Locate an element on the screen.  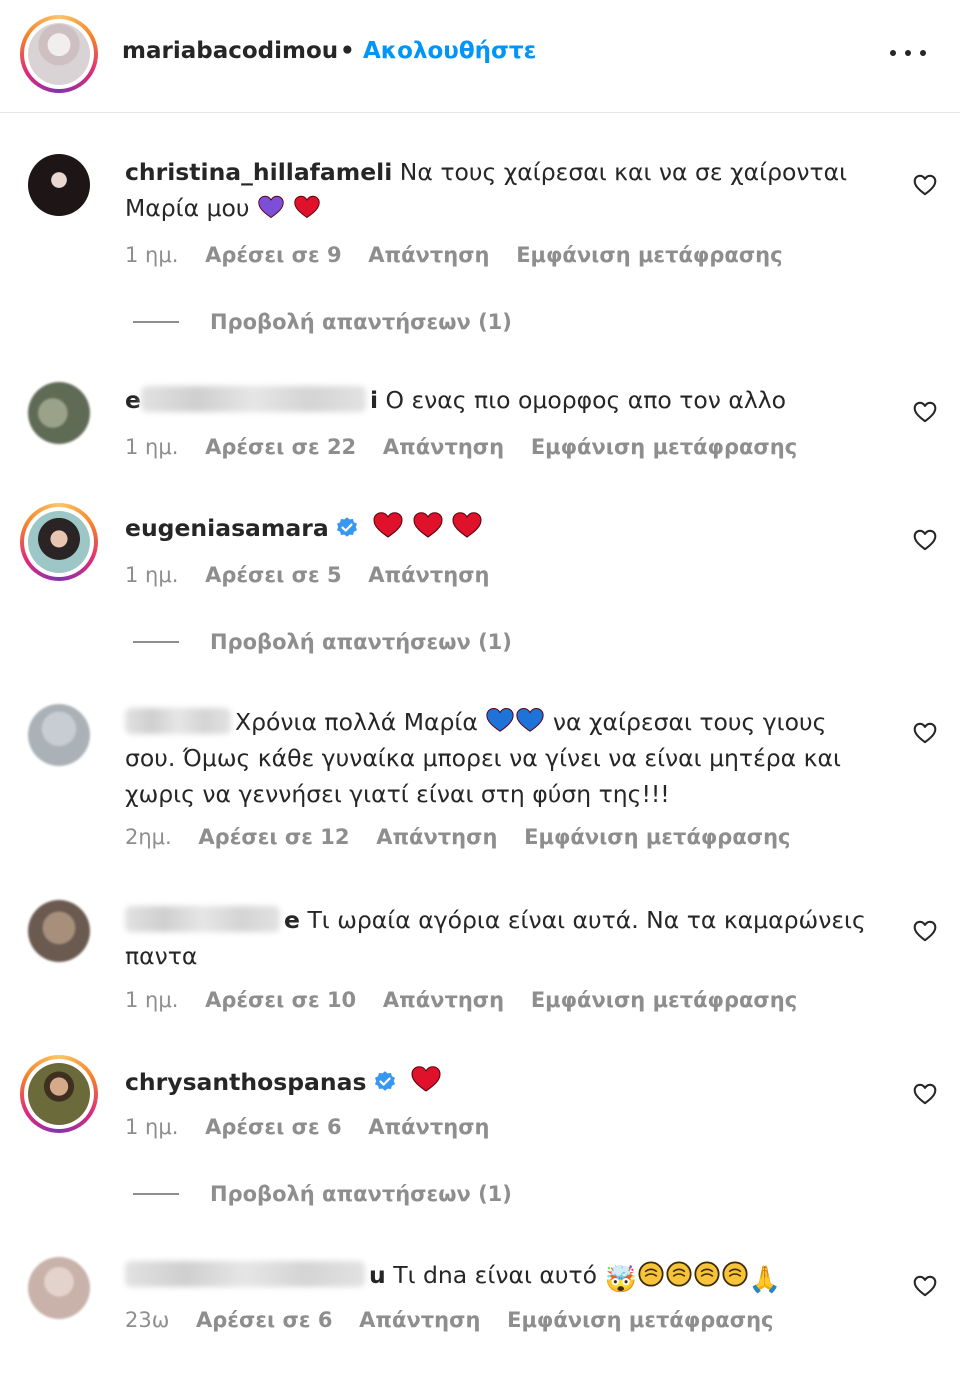
comment-time: 23ω is located at coordinates (147, 1320).